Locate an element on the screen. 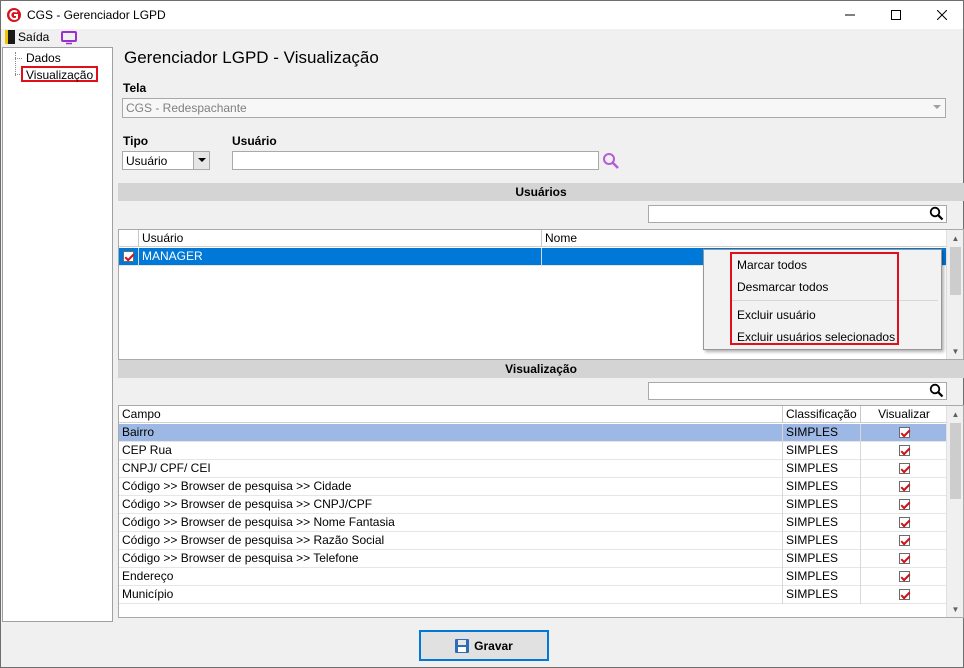 The image size is (964, 668). context-menu-highlight-box is located at coordinates (814, 298).